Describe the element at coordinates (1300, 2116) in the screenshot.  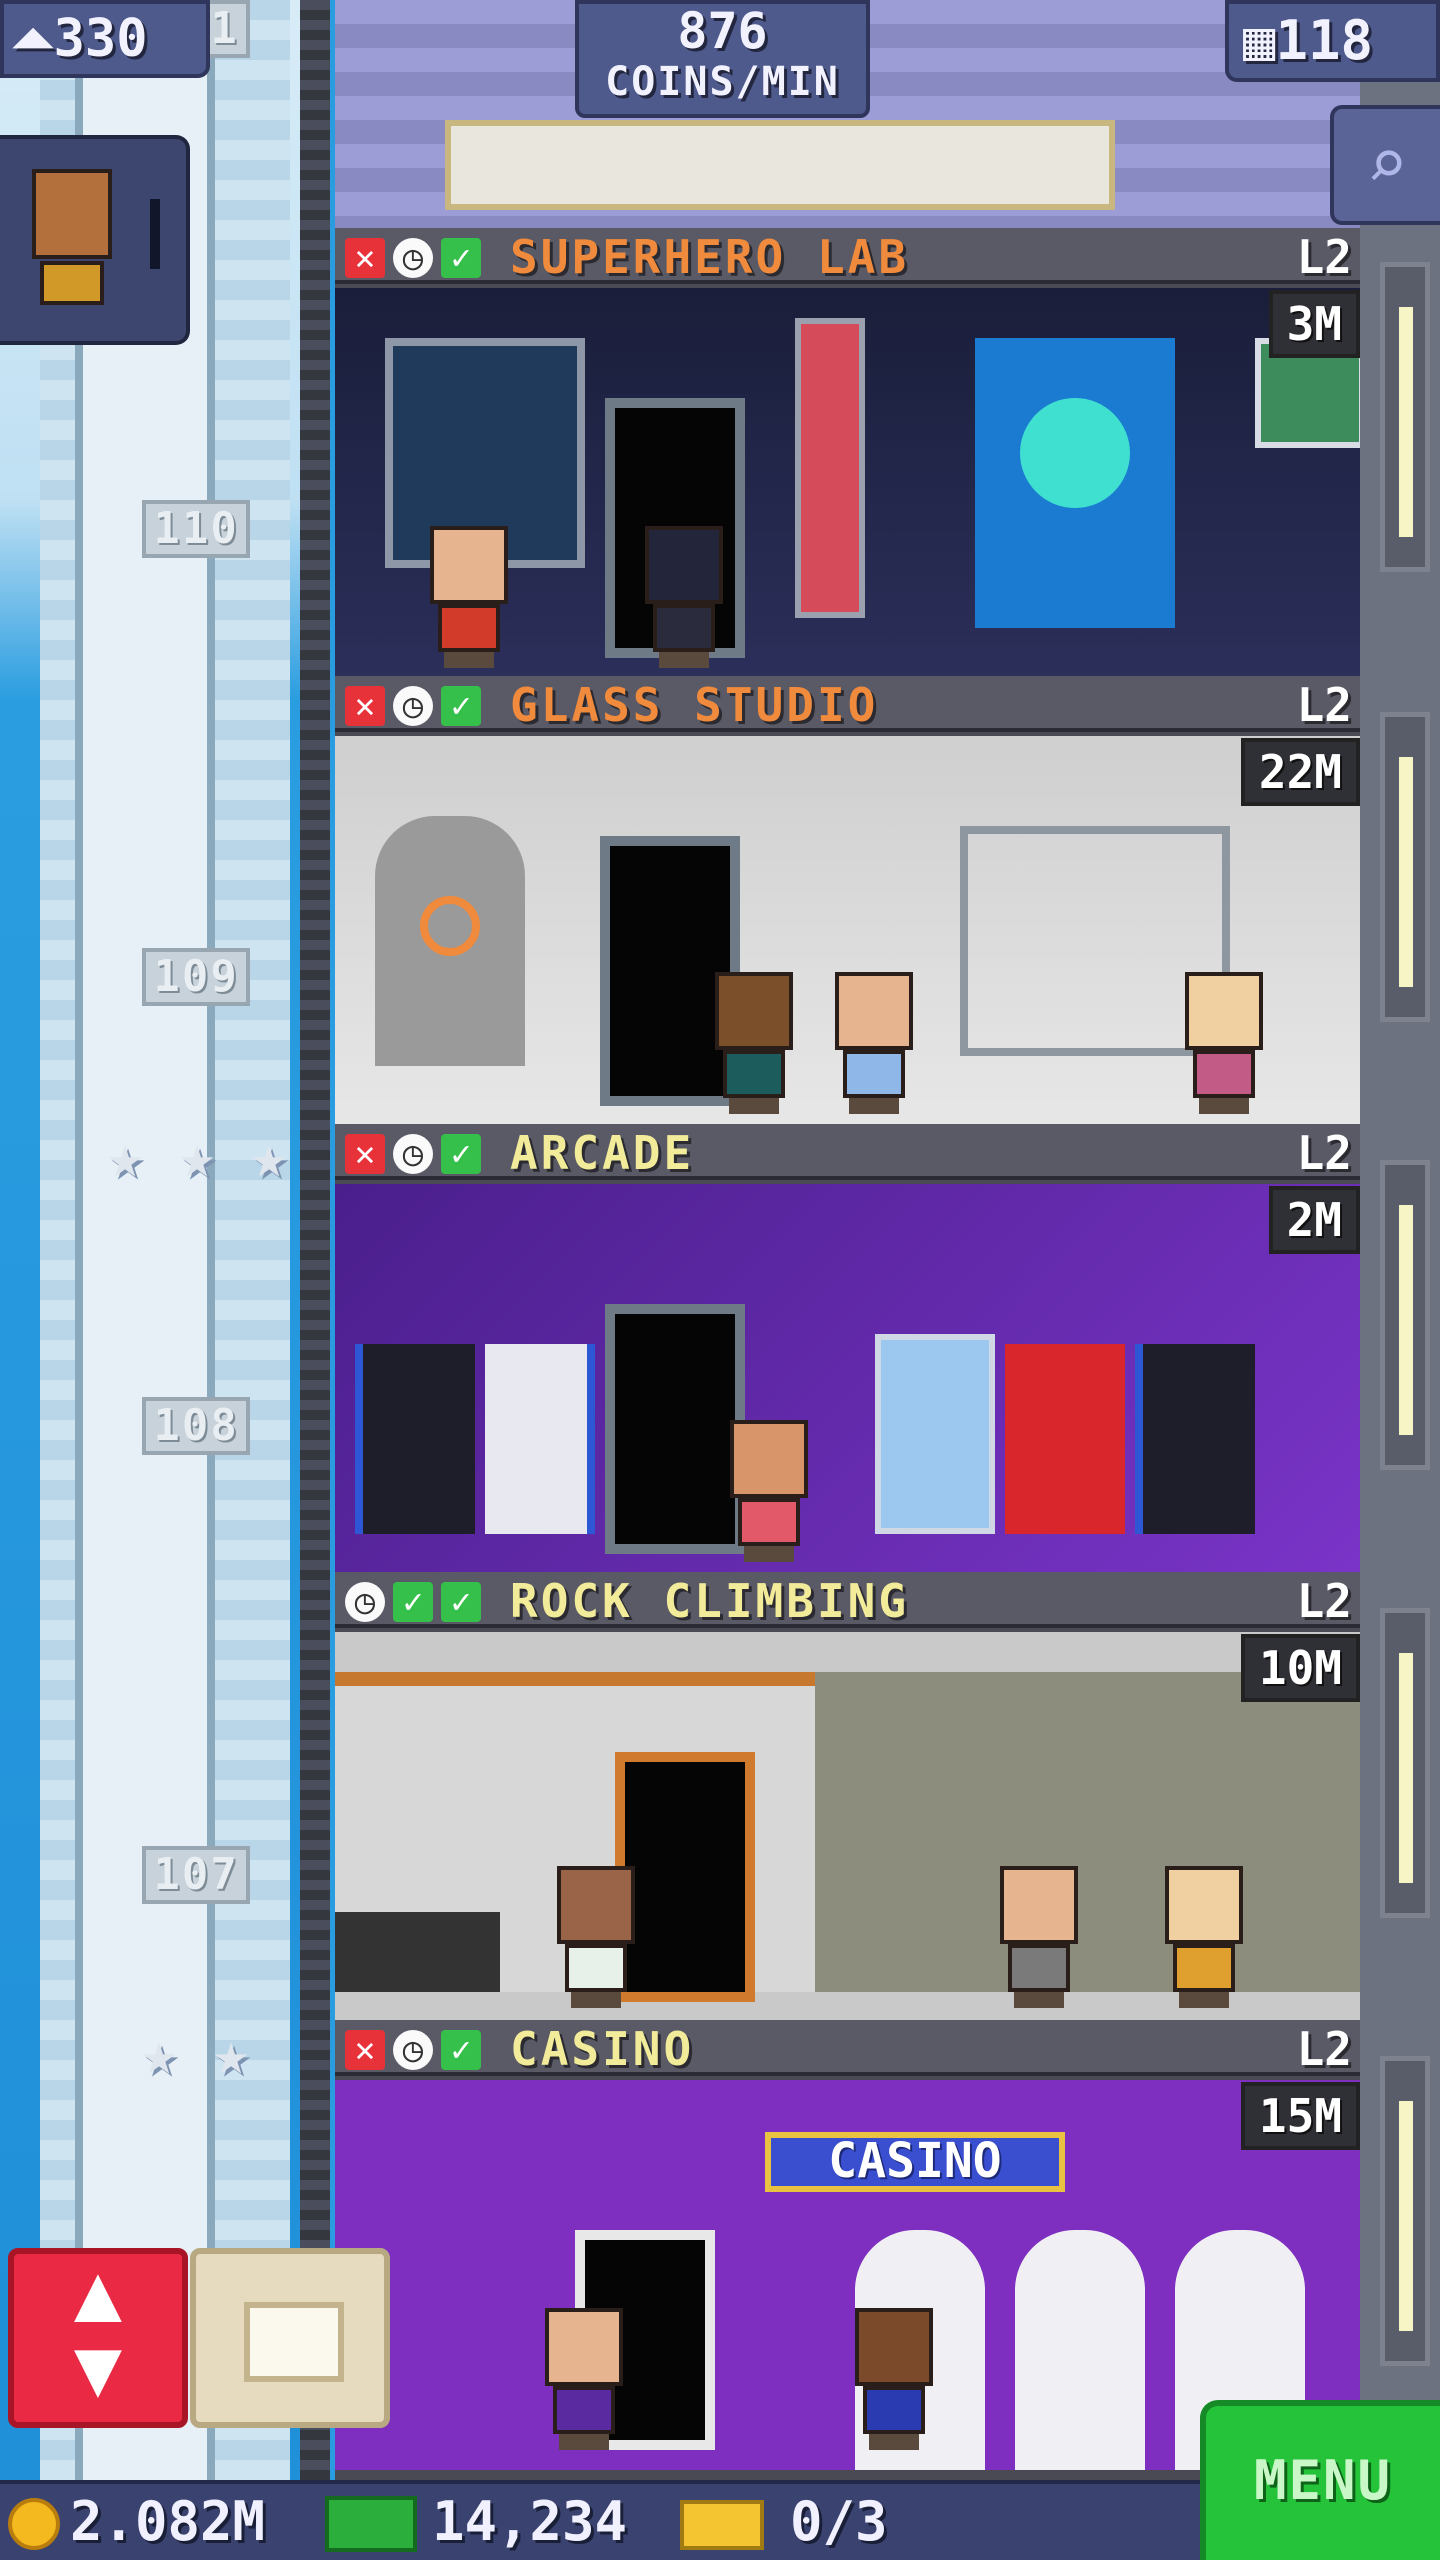
I see `stock-badge: 15M` at that location.